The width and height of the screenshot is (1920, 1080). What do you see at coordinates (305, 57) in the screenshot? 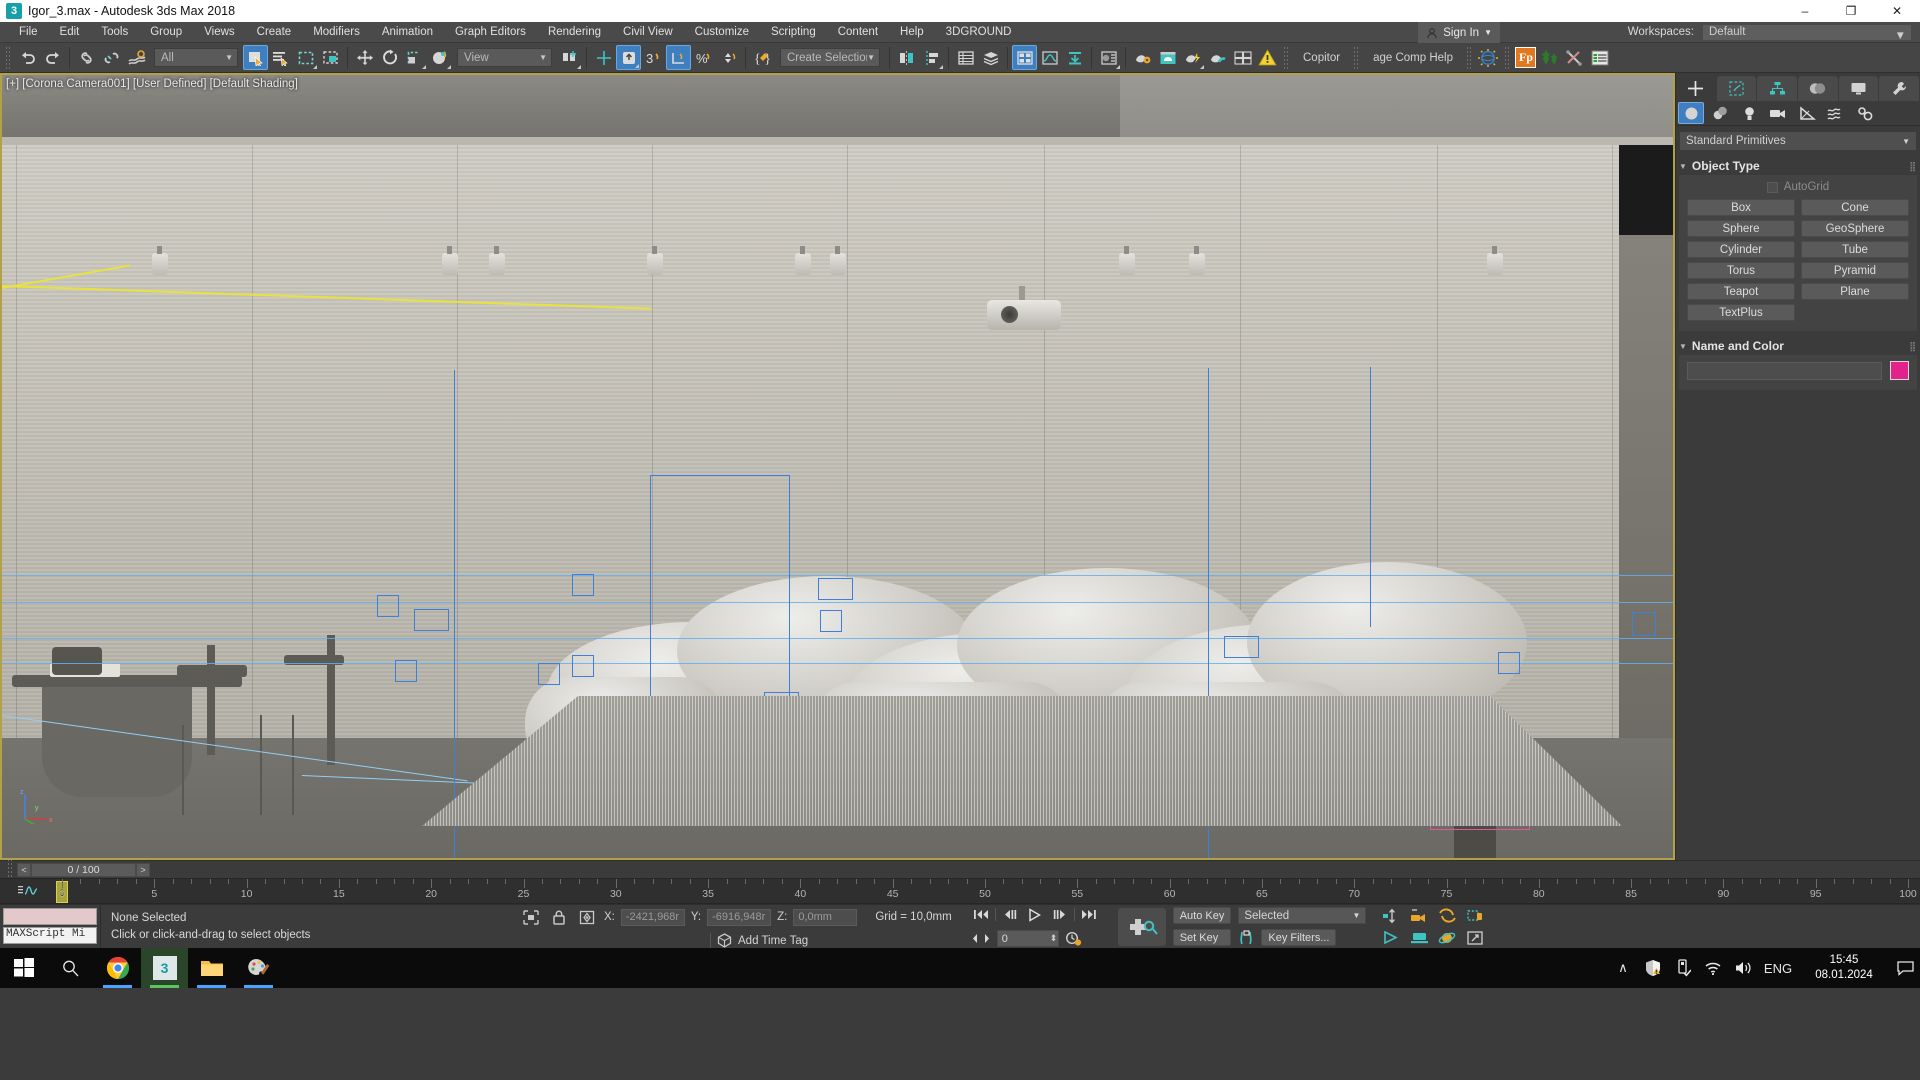
I see `rectangular-selection-region-button` at bounding box center [305, 57].